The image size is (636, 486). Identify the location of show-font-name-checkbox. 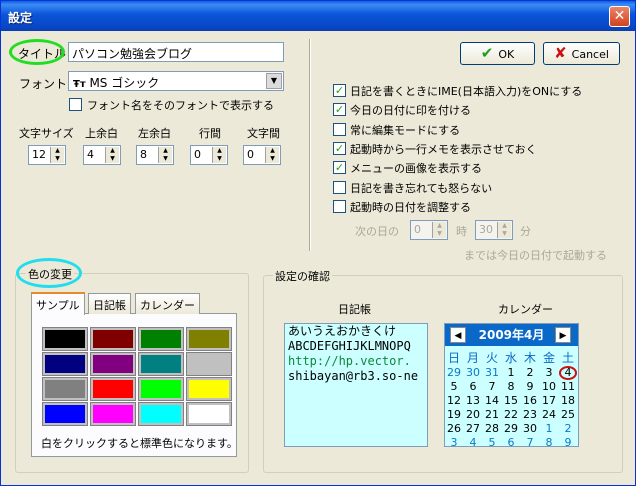
(75, 104).